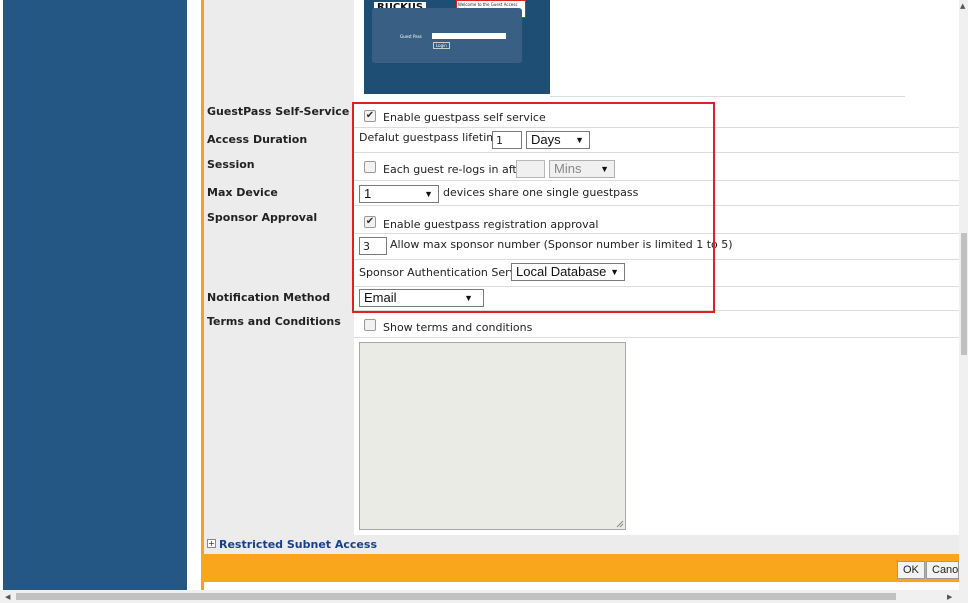 Image resolution: width=968 pixels, height=603 pixels. What do you see at coordinates (962, 6) in the screenshot?
I see `scroll-up-icon: ▲` at bounding box center [962, 6].